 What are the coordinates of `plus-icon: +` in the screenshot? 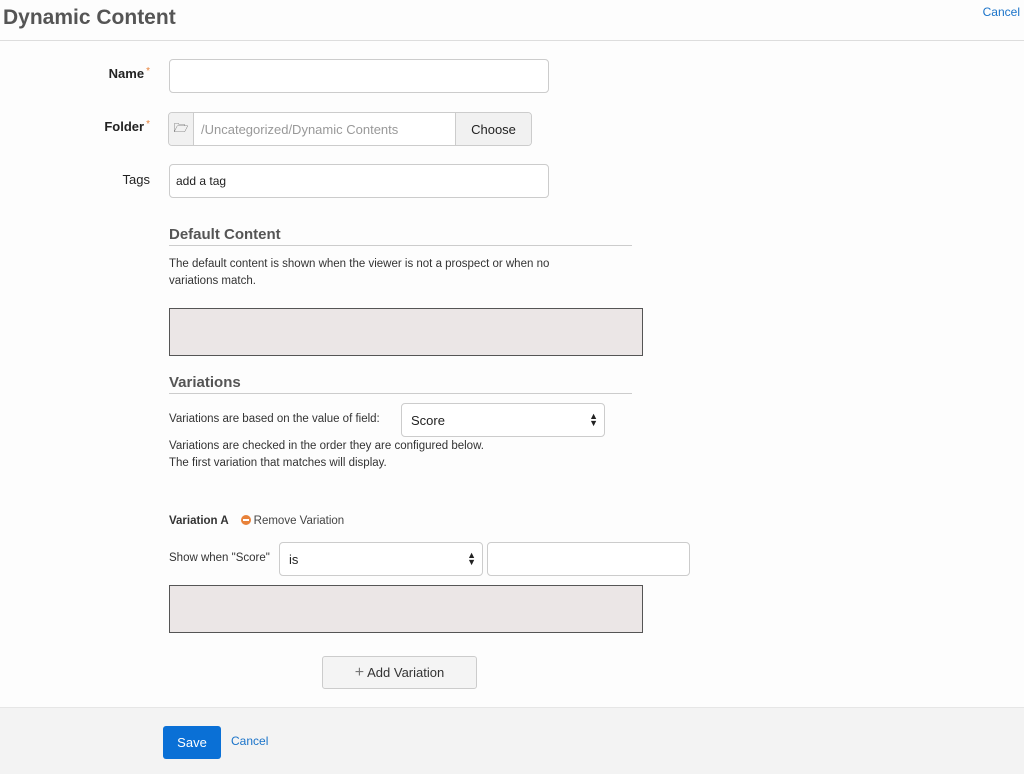 It's located at (359, 672).